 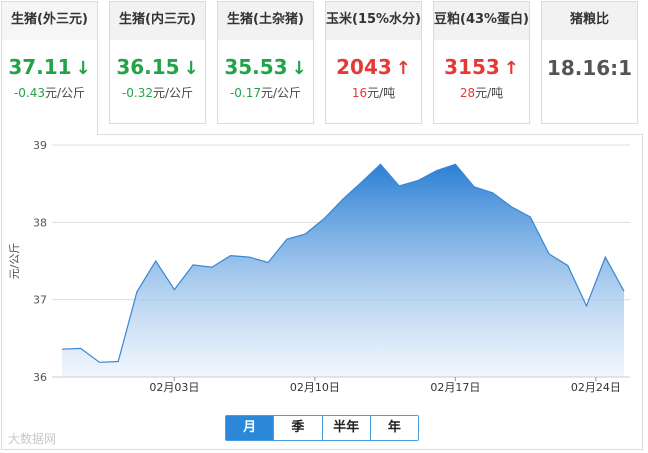 I want to click on card-change: -0.17元/公斤, so click(x=265, y=92).